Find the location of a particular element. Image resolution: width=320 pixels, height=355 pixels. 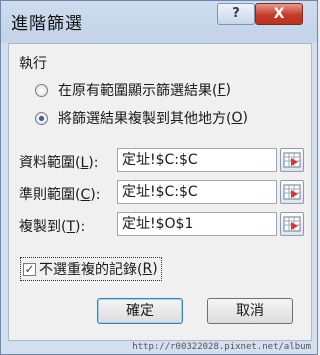

checkbox-label-text: 不選重複的記錄( is located at coordinates (91, 270).